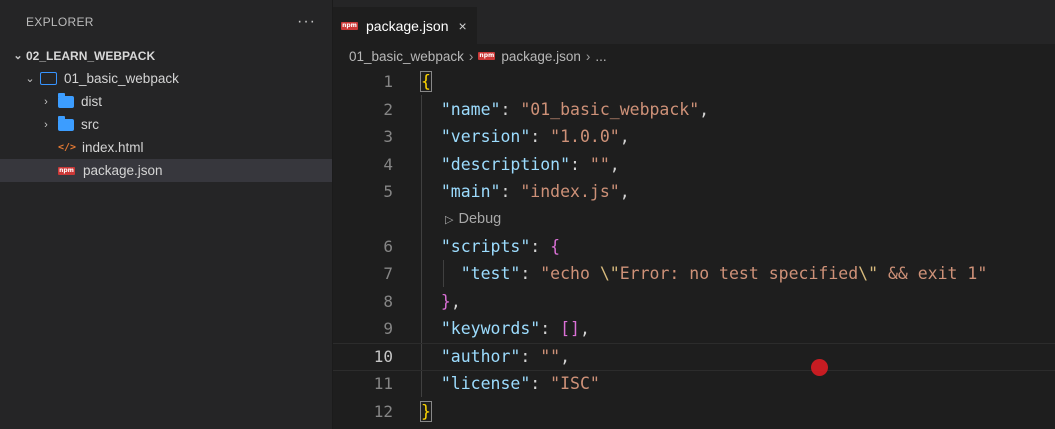 The height and width of the screenshot is (429, 1055). I want to click on json-key: "main", so click(470, 192).